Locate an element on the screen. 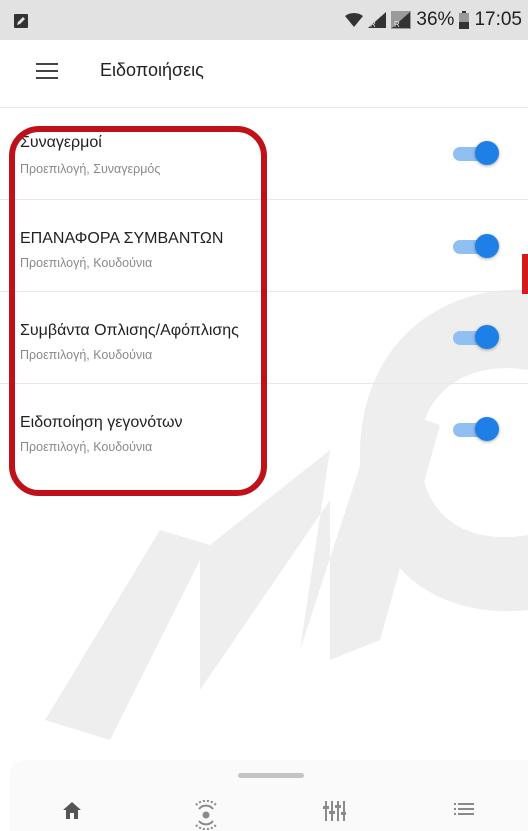 The width and height of the screenshot is (528, 831). controls-icon is located at coordinates (334, 815).